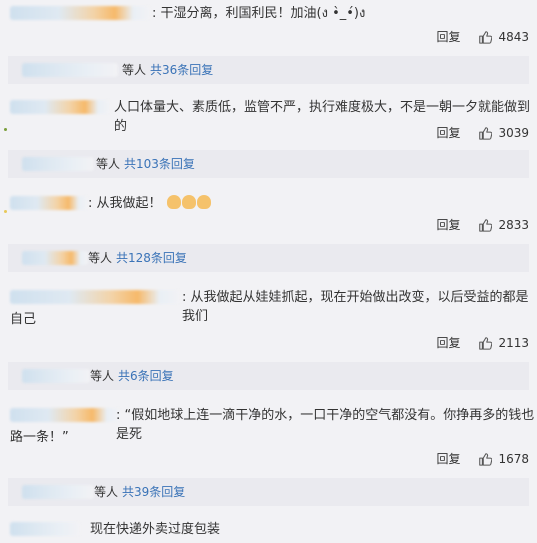 Image resolution: width=537 pixels, height=543 pixels. Describe the element at coordinates (23, 319) in the screenshot. I see `comment-text-line2: 自己` at that location.